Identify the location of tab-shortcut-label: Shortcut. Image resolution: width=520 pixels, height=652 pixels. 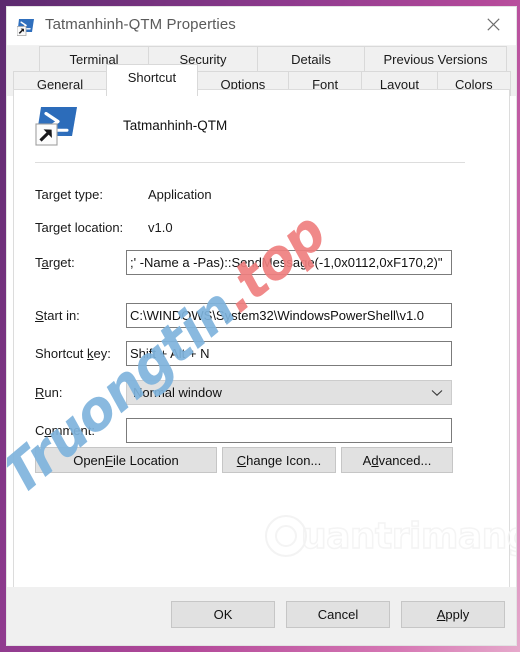
(152, 77).